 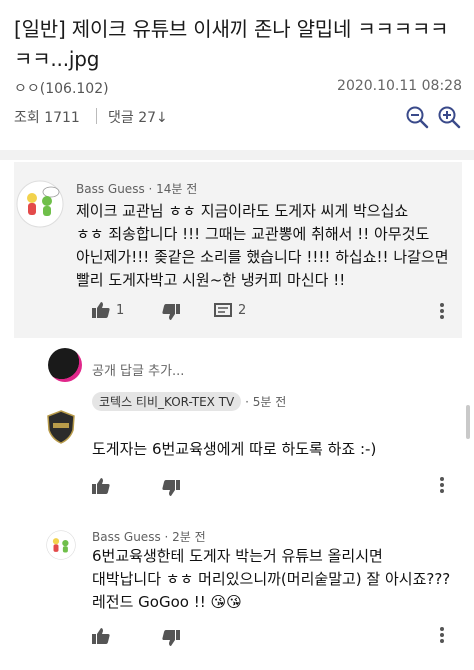 What do you see at coordinates (237, 556) in the screenshot?
I see `comment-line: 6번교육생한테 도게자 박는거 유튜브 올리시면` at bounding box center [237, 556].